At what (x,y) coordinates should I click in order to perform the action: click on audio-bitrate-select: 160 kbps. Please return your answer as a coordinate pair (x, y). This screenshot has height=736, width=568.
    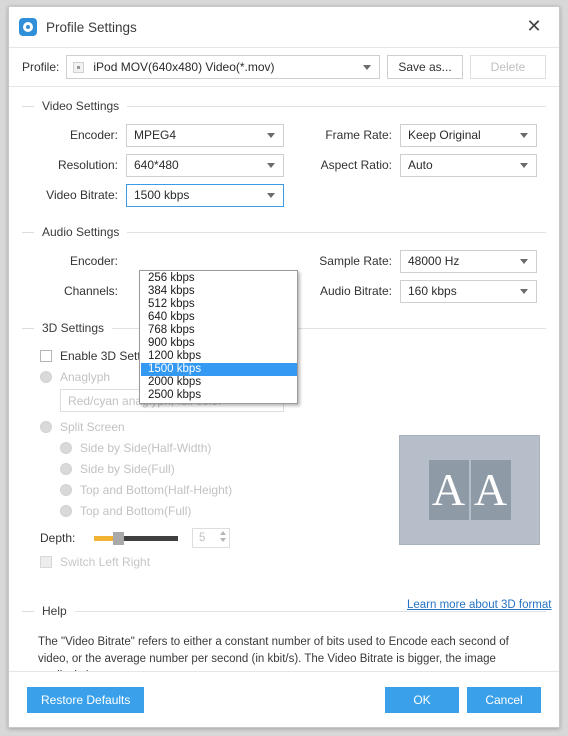
    Looking at the image, I should click on (468, 291).